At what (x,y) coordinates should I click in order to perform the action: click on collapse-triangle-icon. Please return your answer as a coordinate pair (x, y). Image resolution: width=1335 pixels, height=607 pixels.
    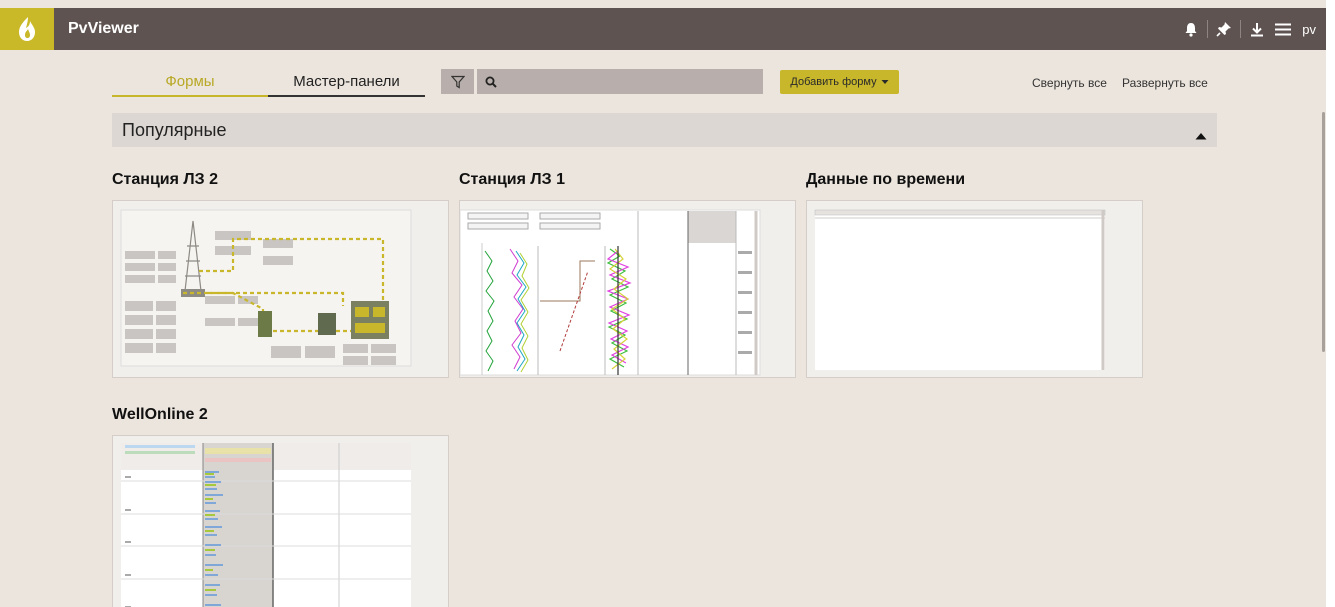
    Looking at the image, I should click on (1201, 136).